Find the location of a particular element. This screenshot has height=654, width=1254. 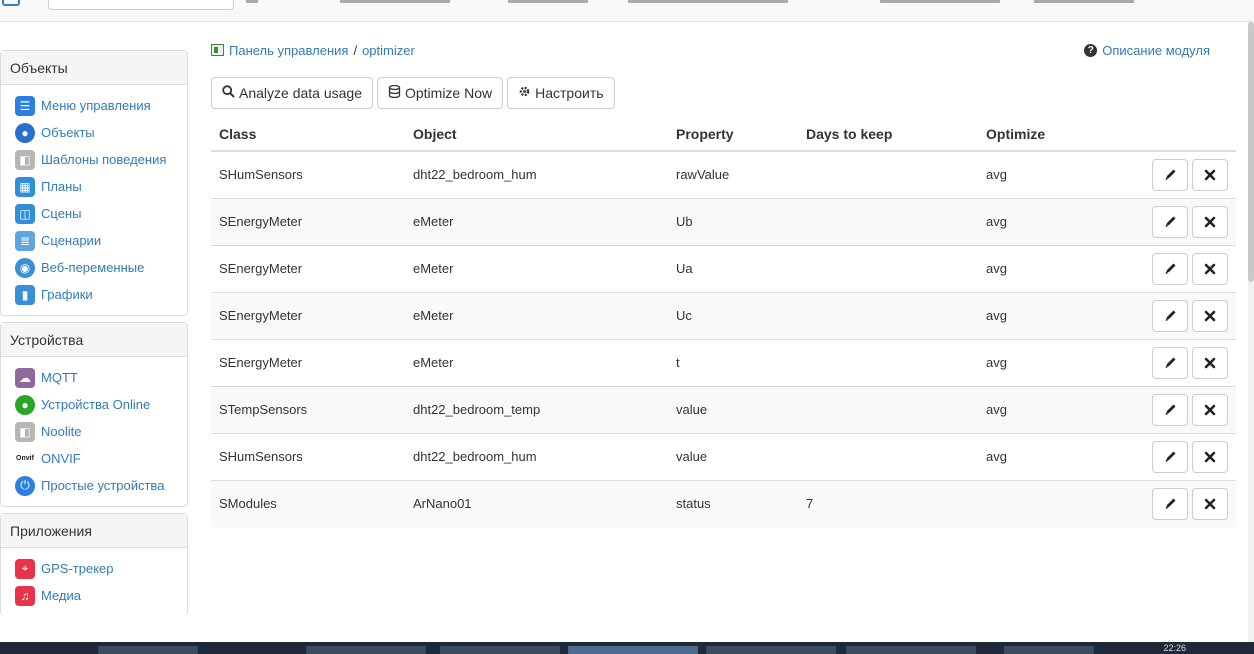

sidebar-item: ♫ Медиа is located at coordinates (101, 595).